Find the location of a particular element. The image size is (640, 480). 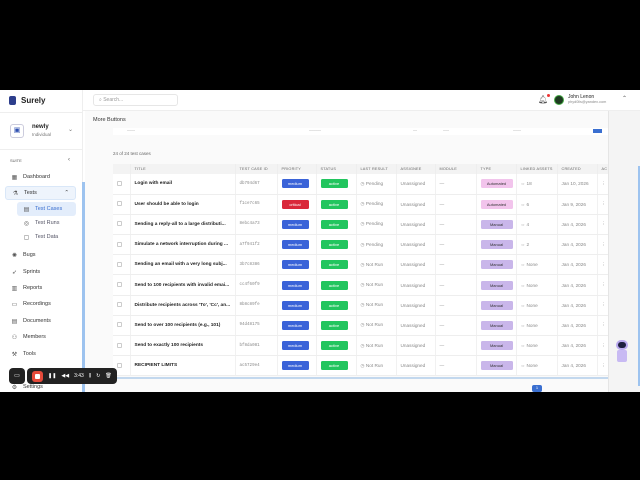

notification-bell-icon: 🔔︎ is located at coordinates (544, 99).